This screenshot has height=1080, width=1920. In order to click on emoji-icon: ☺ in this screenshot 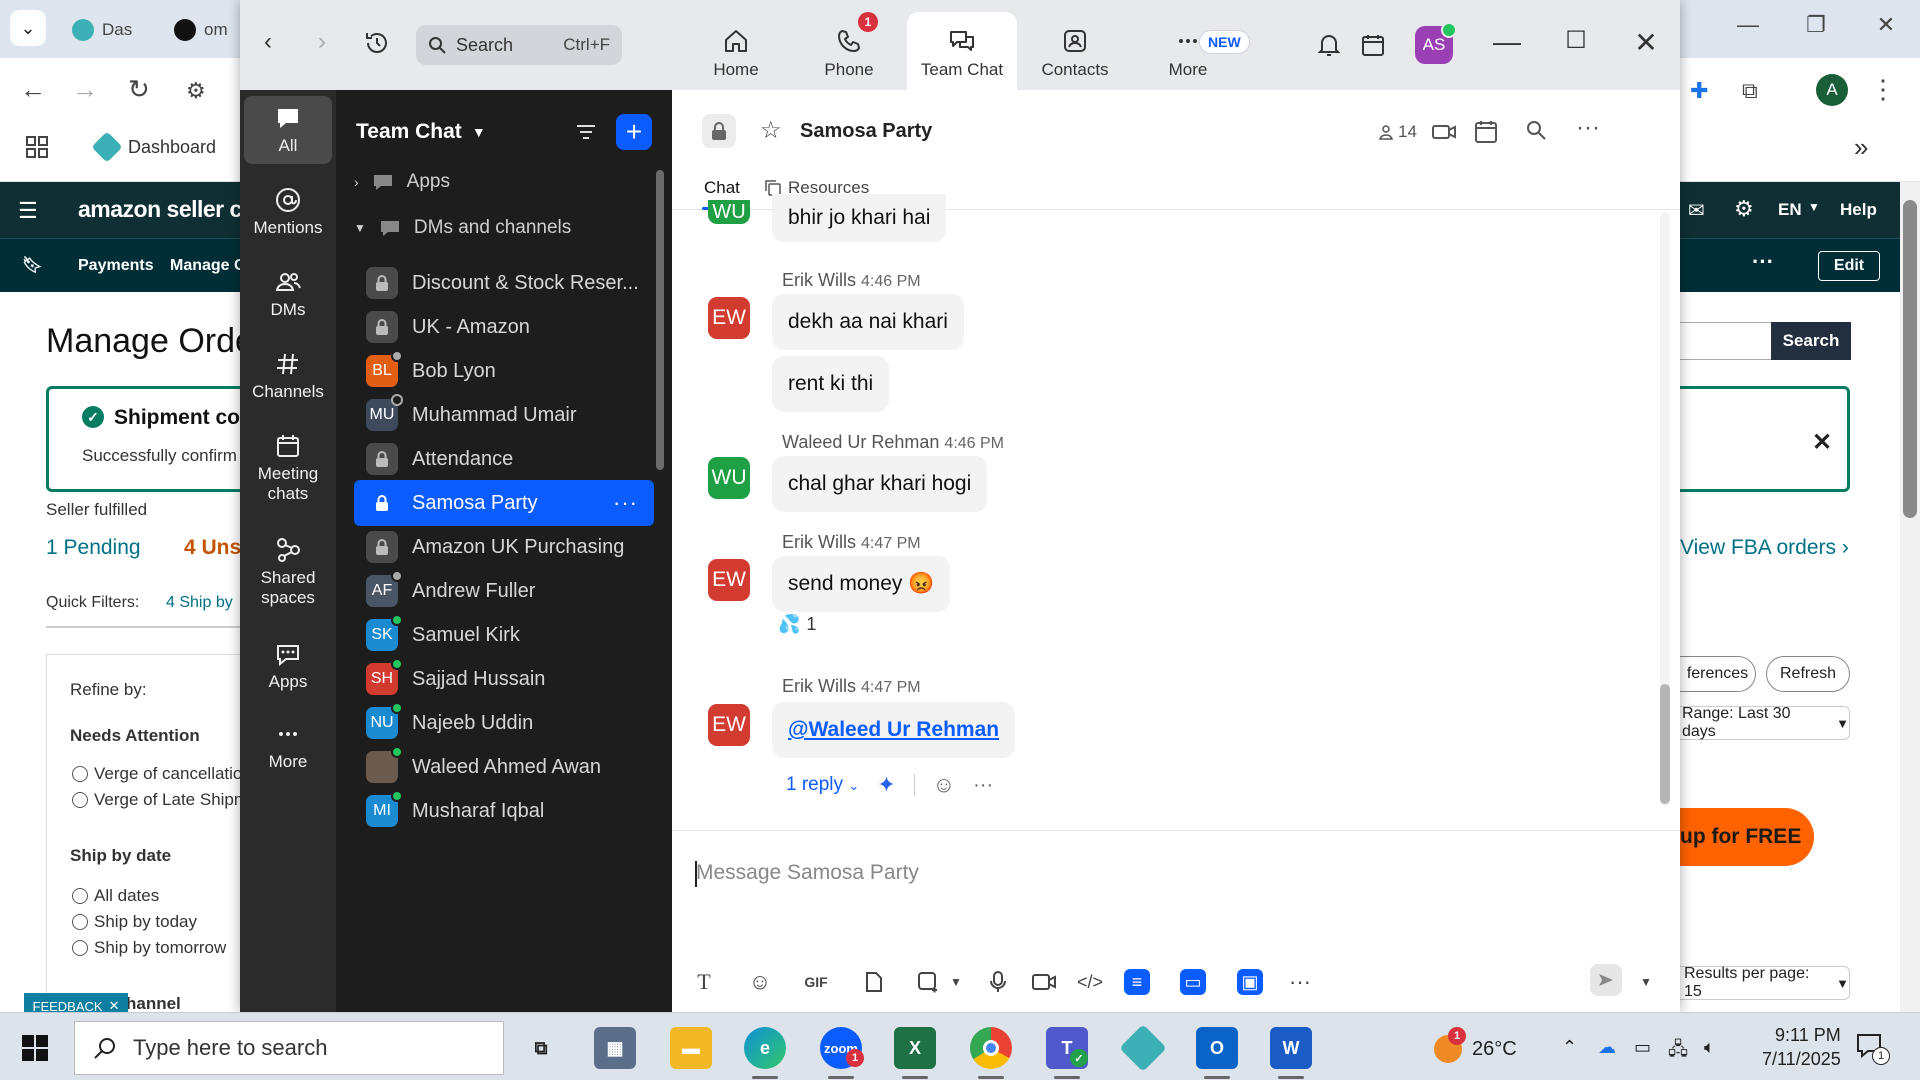, I will do `click(760, 982)`.